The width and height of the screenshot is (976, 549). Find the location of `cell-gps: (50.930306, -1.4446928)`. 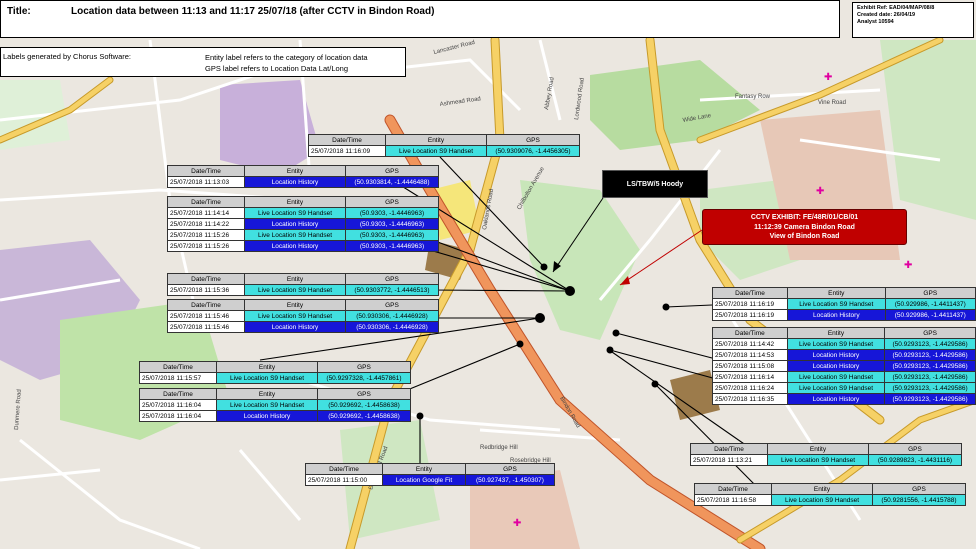

cell-gps: (50.930306, -1.4446928) is located at coordinates (392, 327).